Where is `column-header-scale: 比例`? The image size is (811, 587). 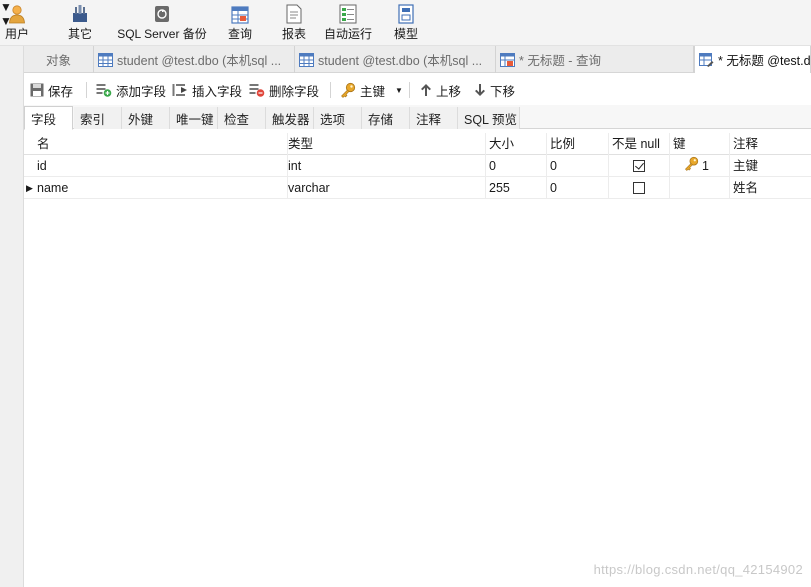
column-header-scale: 比例 is located at coordinates (578, 144).